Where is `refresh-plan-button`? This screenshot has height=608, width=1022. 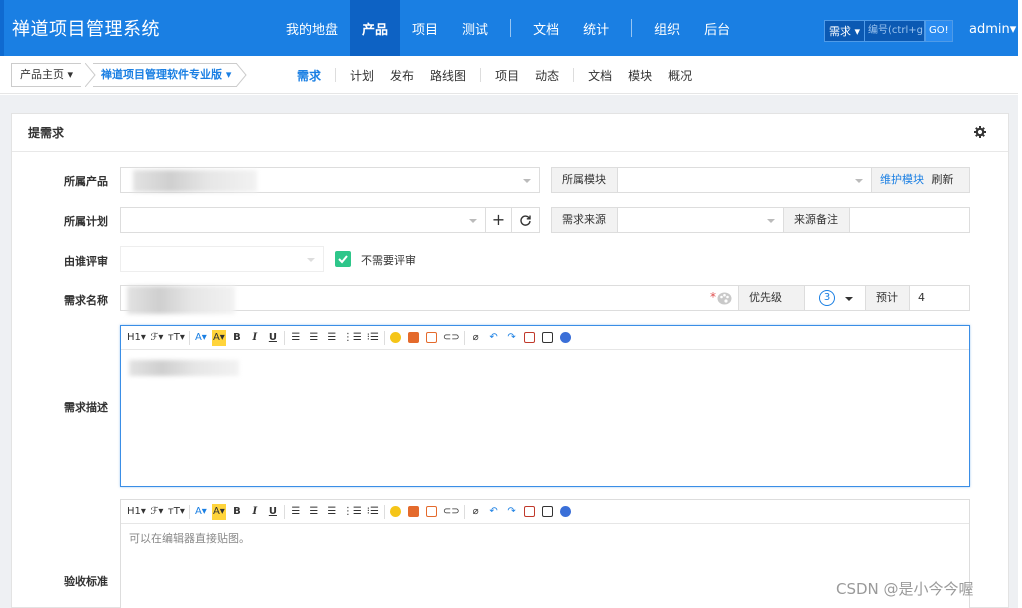
refresh-plan-button is located at coordinates (525, 220).